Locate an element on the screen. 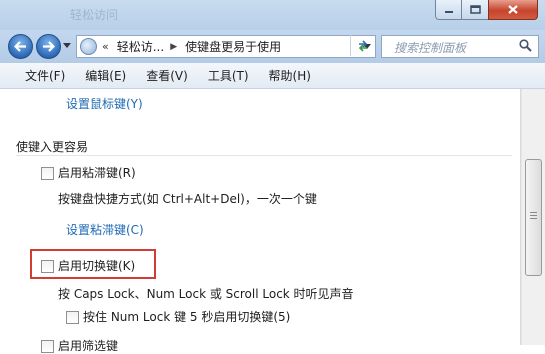 The image size is (545, 354). back-button is located at coordinates (20, 46).